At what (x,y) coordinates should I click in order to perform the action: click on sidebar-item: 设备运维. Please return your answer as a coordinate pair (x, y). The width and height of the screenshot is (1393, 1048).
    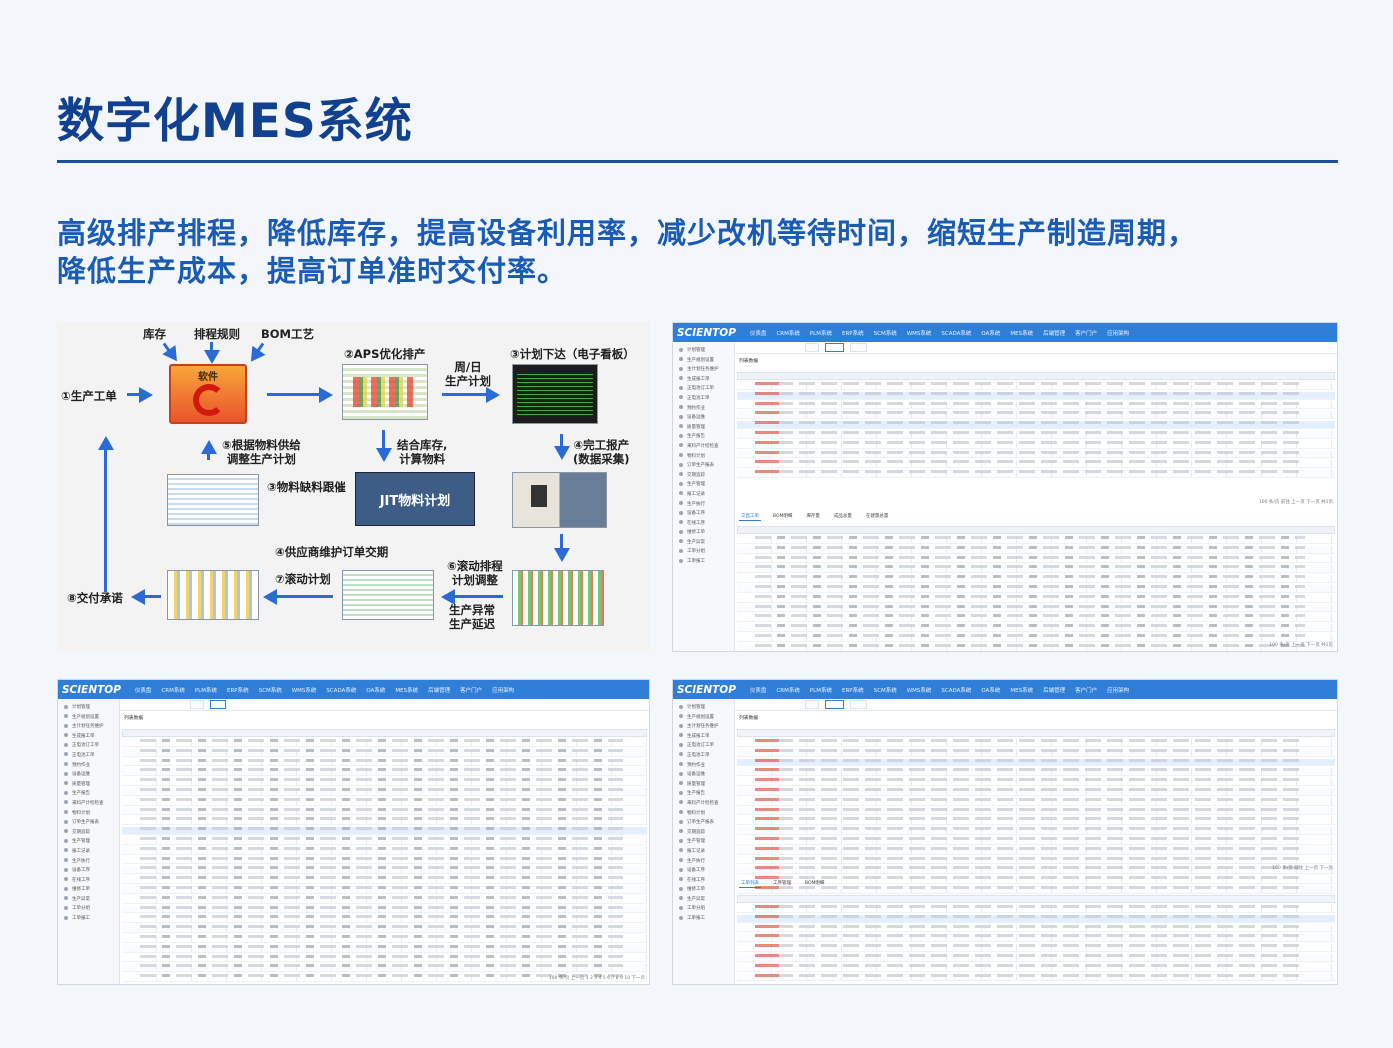
    Looking at the image, I should click on (703, 775).